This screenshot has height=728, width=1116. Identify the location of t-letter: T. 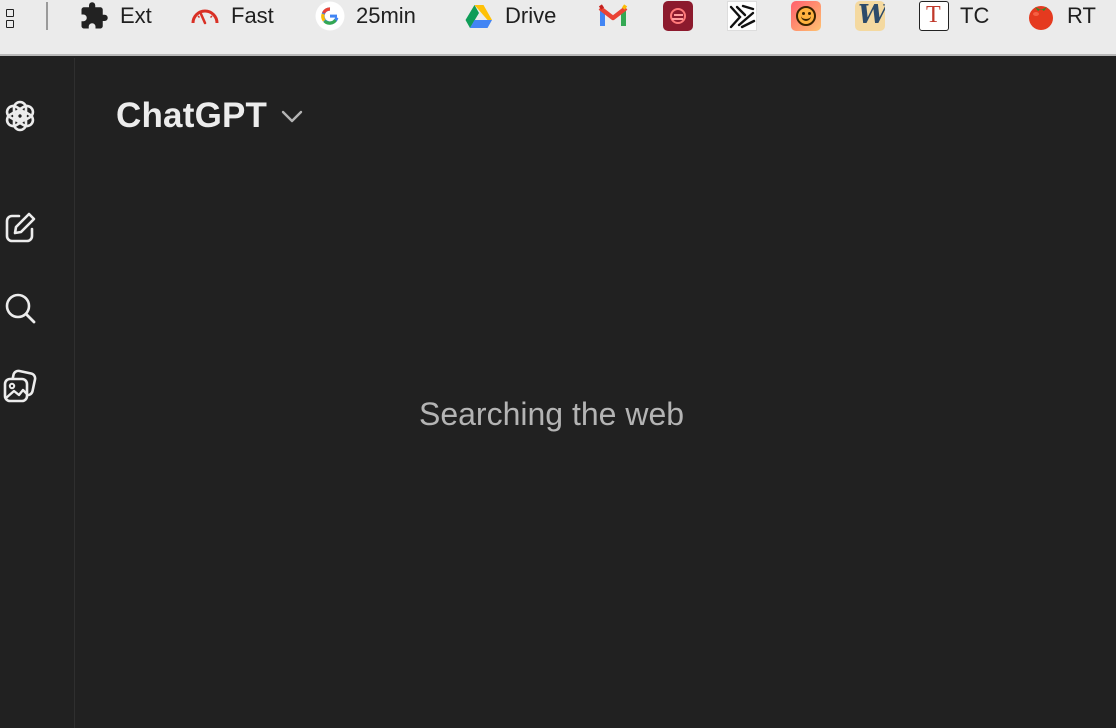
(933, 15).